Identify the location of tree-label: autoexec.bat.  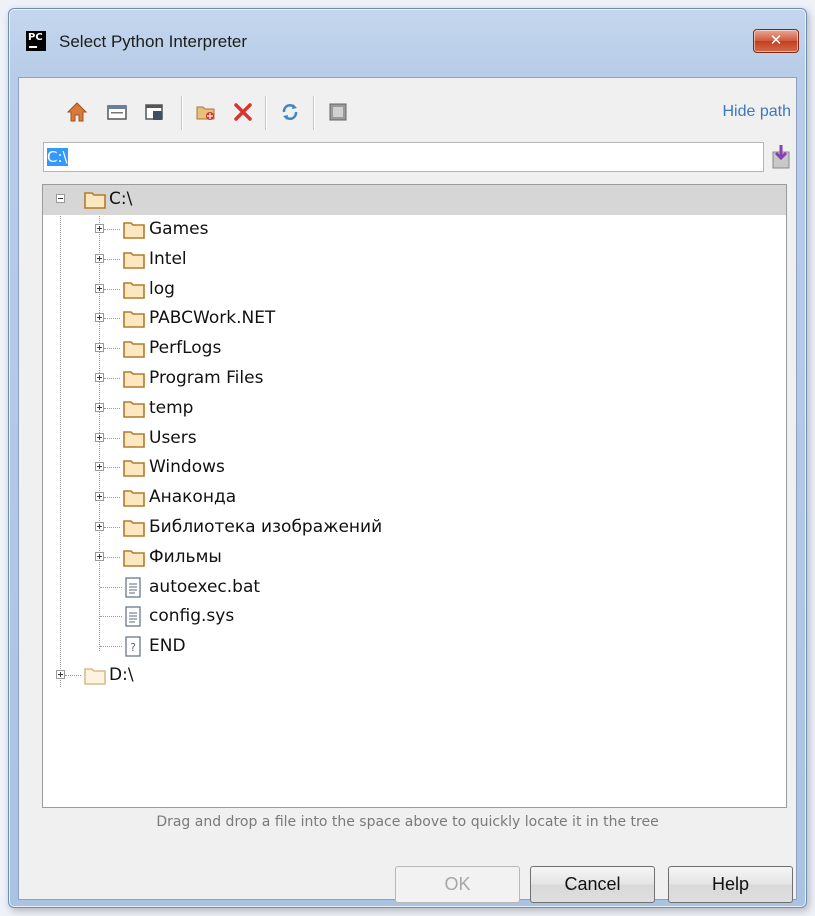
(205, 586).